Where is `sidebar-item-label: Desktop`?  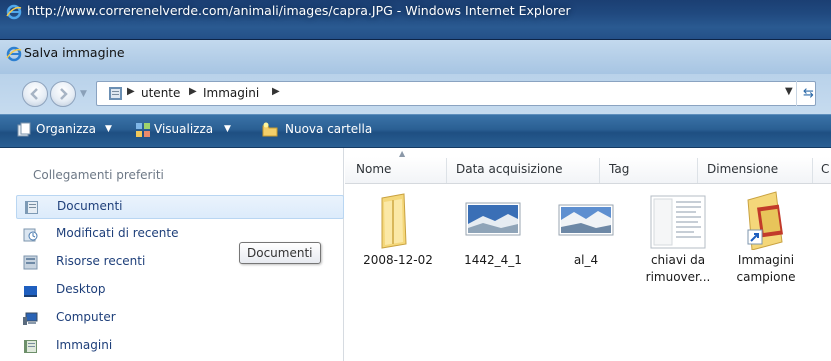
sidebar-item-label: Desktop is located at coordinates (81, 289).